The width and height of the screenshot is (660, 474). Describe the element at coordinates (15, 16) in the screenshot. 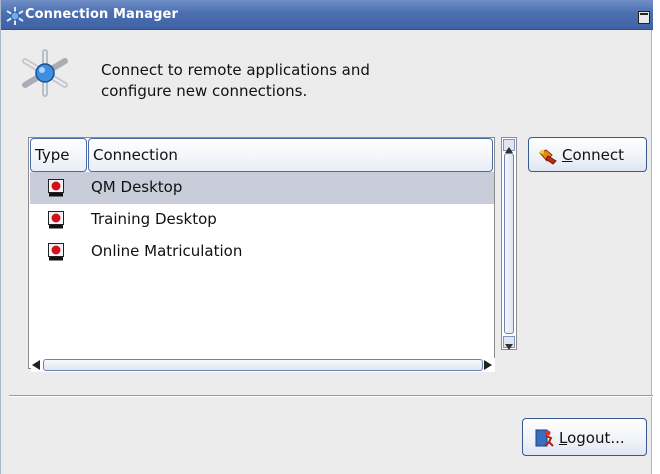

I see `connection-manager-icon` at that location.